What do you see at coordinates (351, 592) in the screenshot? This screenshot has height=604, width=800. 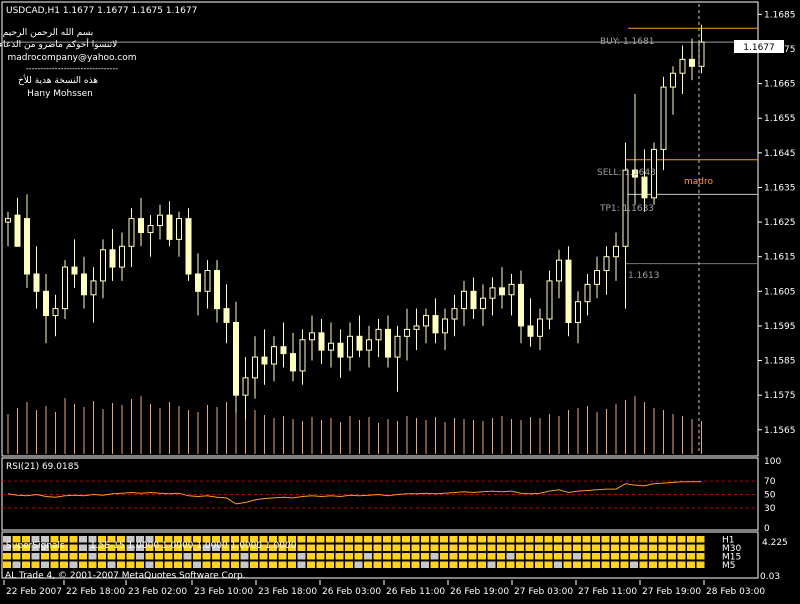 I see `time-tick-label: 26 Feb 03:00` at bounding box center [351, 592].